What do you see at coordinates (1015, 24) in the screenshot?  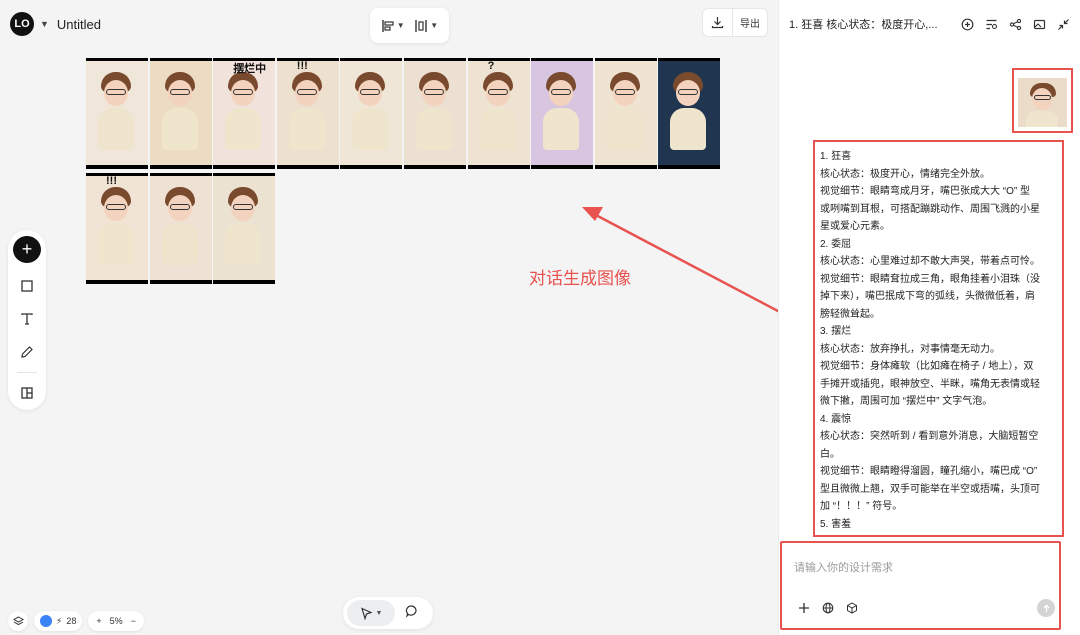 I see `share-icon` at bounding box center [1015, 24].